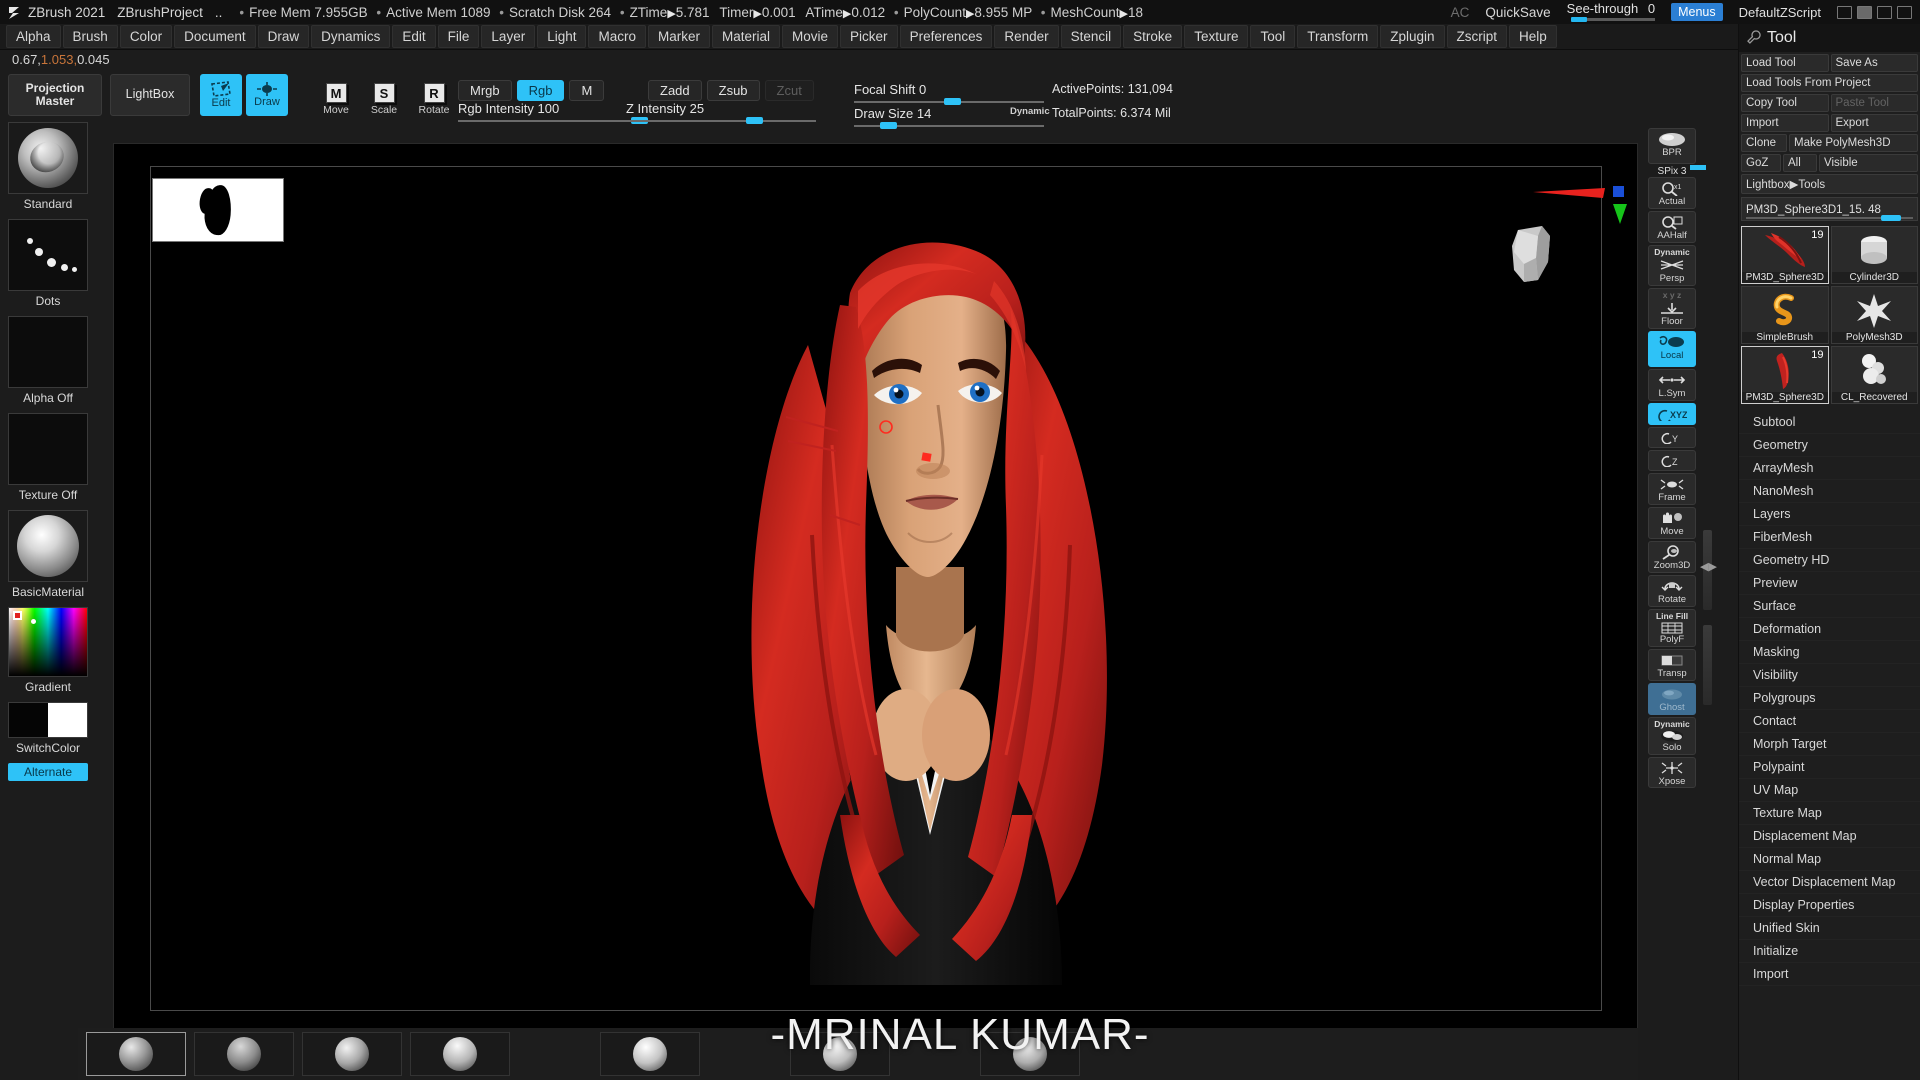 This screenshot has height=1080, width=1920. What do you see at coordinates (1864, 12) in the screenshot?
I see `maximize-icon` at bounding box center [1864, 12].